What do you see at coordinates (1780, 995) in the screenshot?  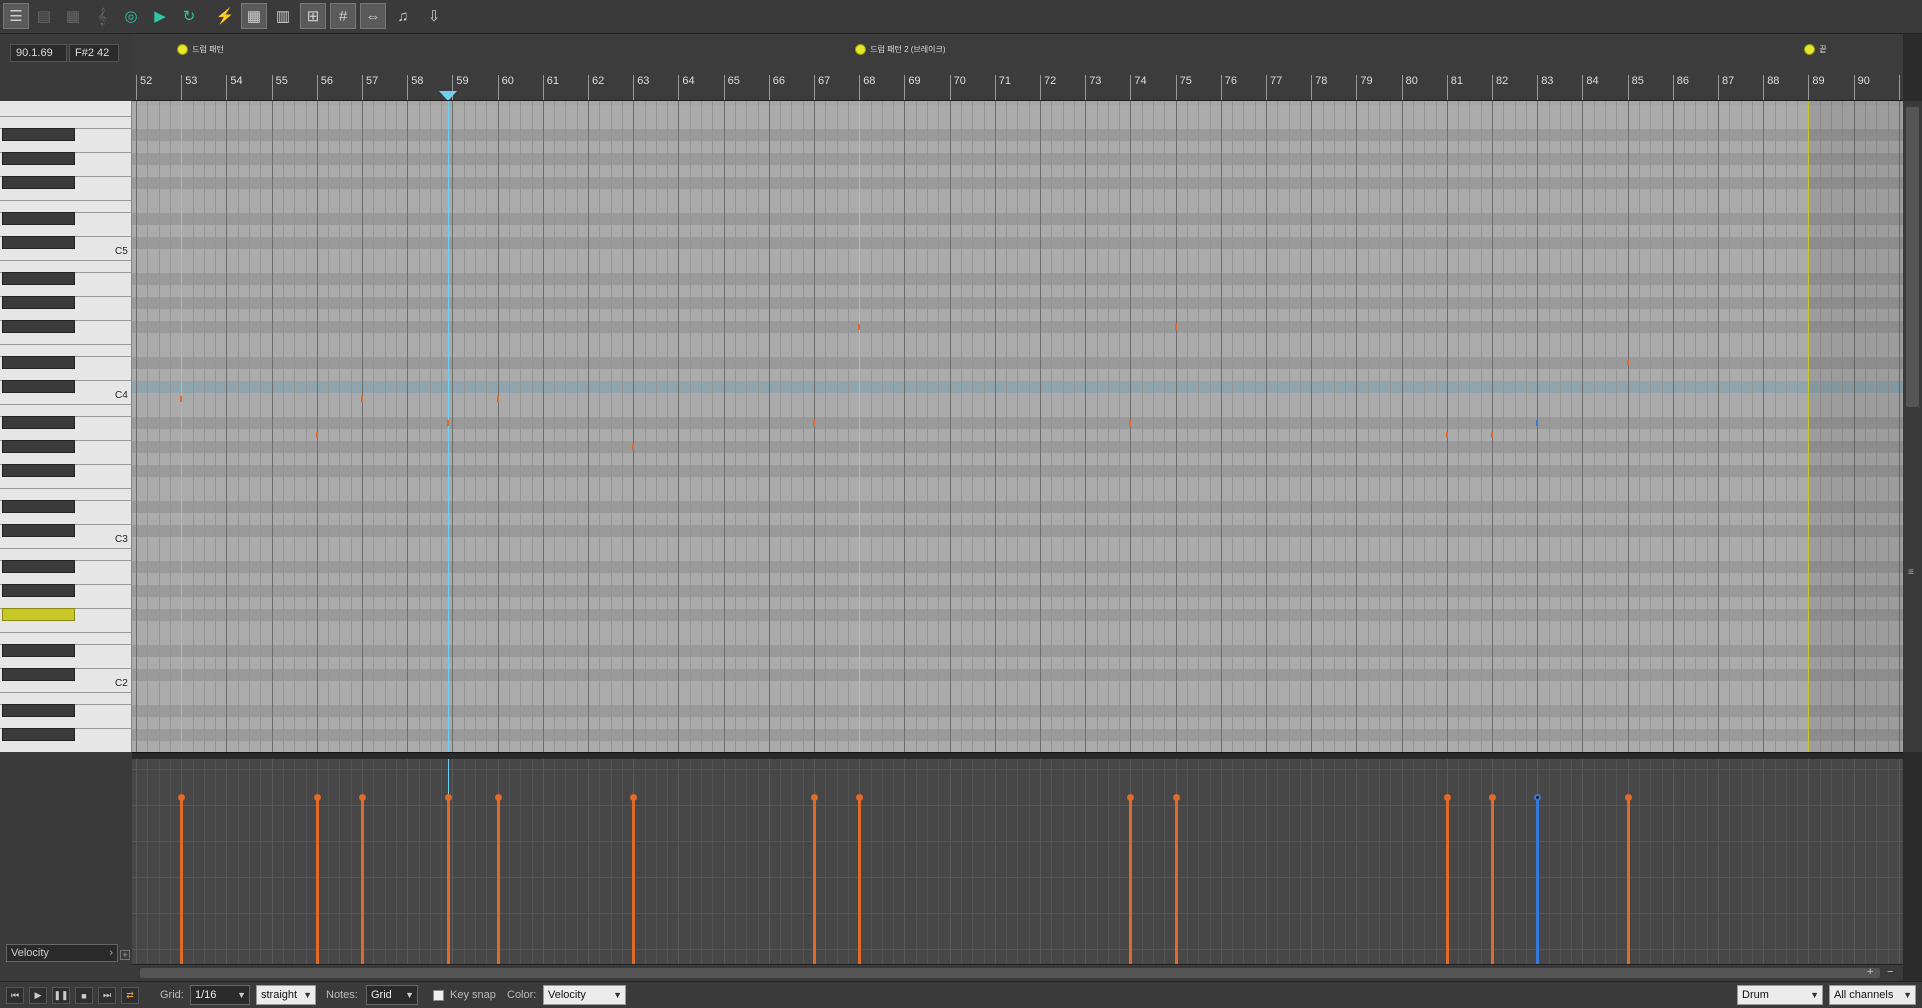 I see `track-select: Drum ▼` at bounding box center [1780, 995].